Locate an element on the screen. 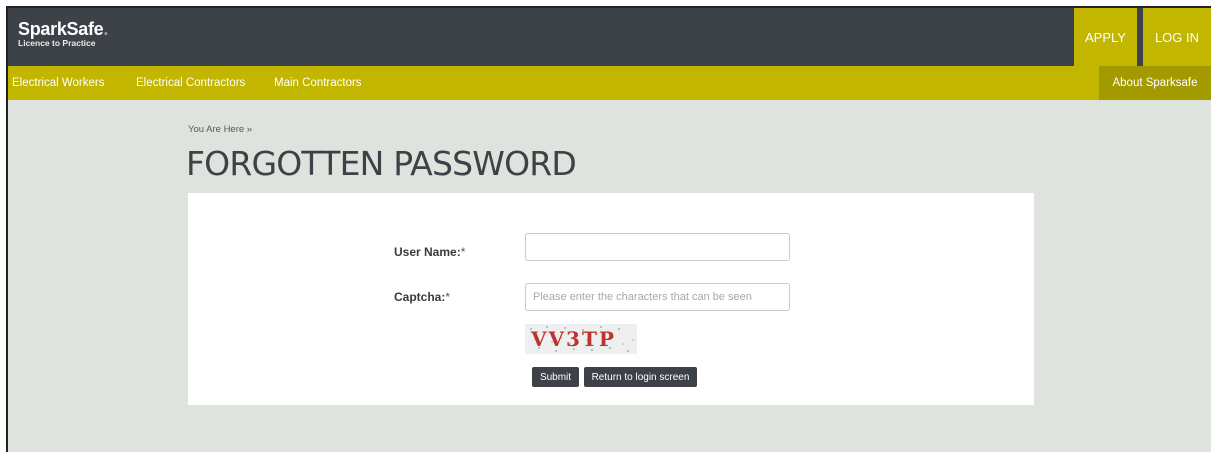 The width and height of the screenshot is (1211, 452). user-name-input is located at coordinates (657, 247).